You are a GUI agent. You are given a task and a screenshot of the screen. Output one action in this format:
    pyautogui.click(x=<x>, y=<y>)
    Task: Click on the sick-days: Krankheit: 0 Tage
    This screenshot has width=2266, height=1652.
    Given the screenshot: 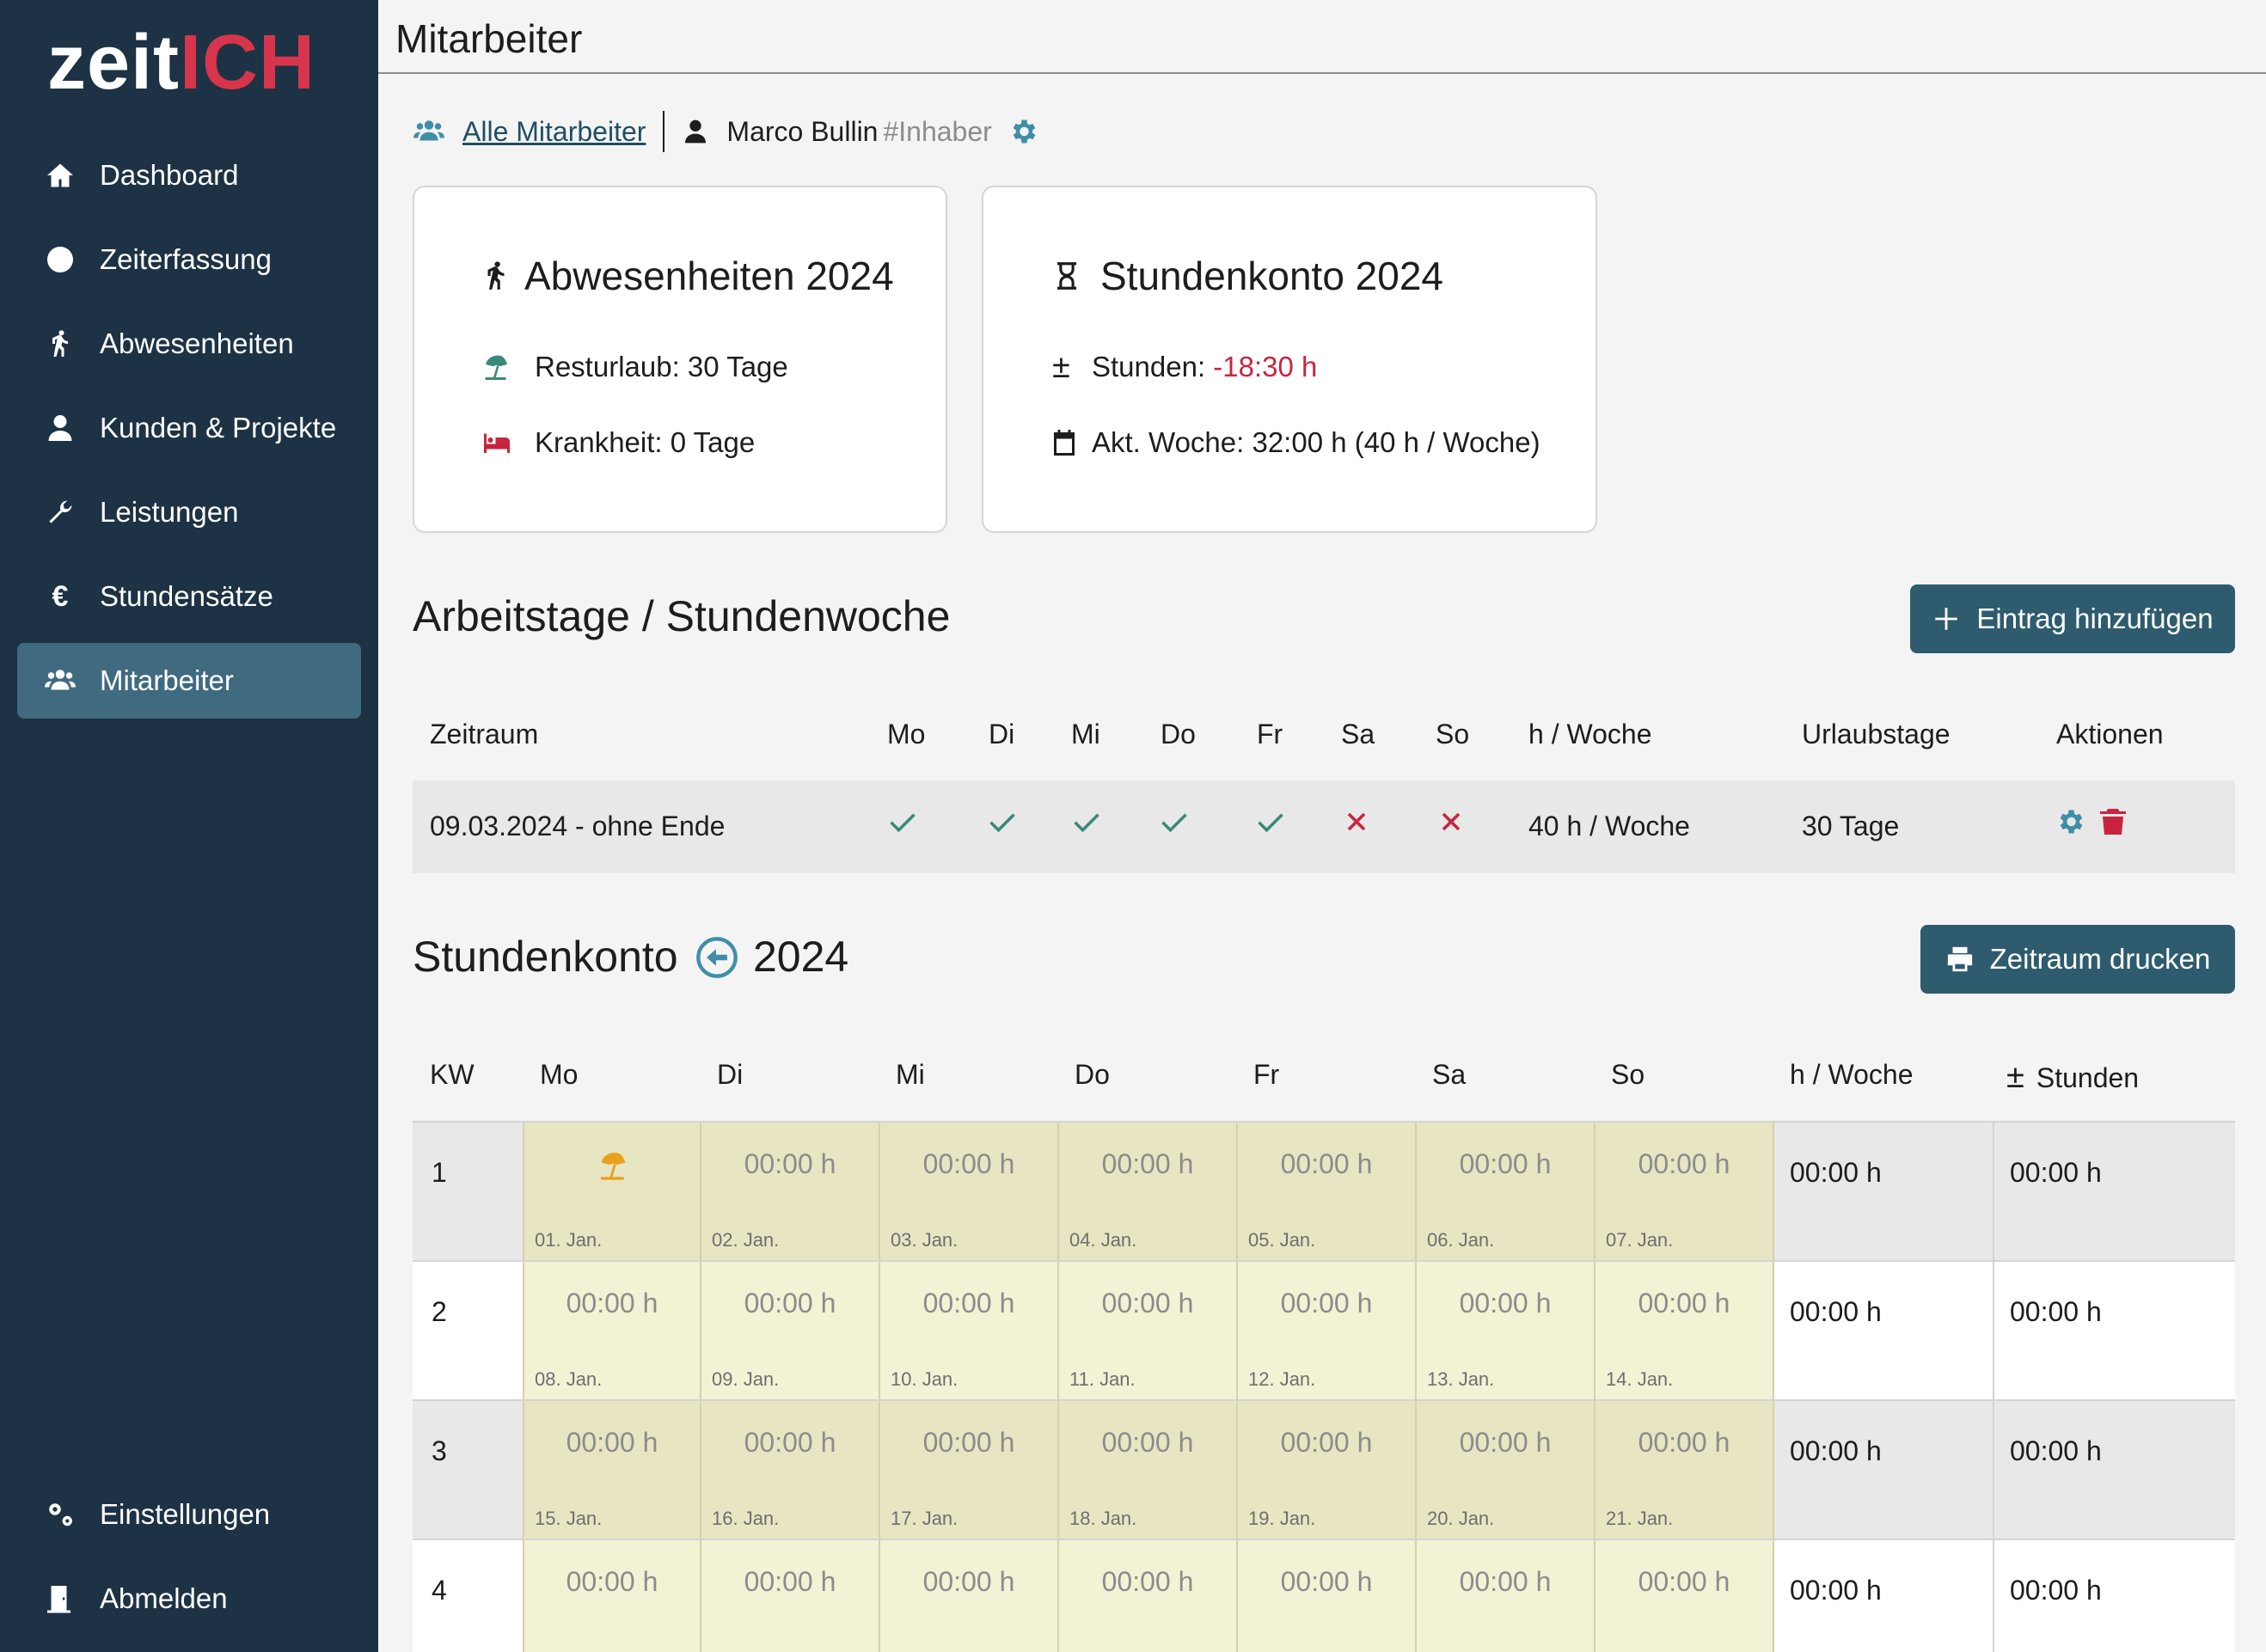 What is the action you would take?
    pyautogui.click(x=619, y=442)
    